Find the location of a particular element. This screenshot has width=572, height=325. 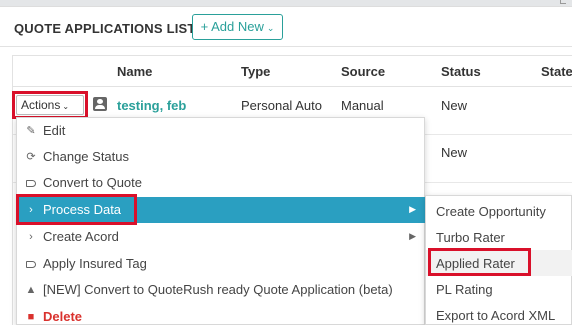

edit-icon: ✎ is located at coordinates (31, 131).